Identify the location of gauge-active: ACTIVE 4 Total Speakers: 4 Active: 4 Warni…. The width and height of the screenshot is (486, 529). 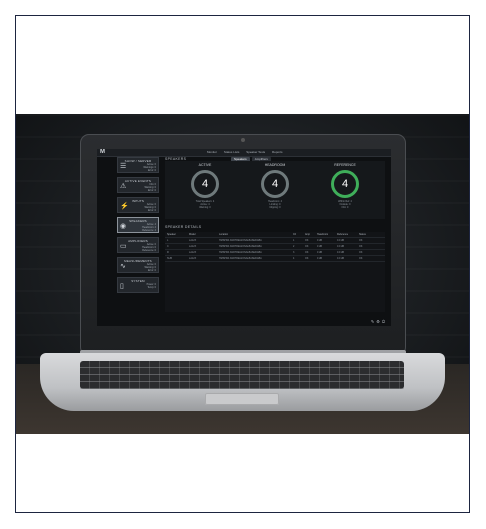
(205, 186).